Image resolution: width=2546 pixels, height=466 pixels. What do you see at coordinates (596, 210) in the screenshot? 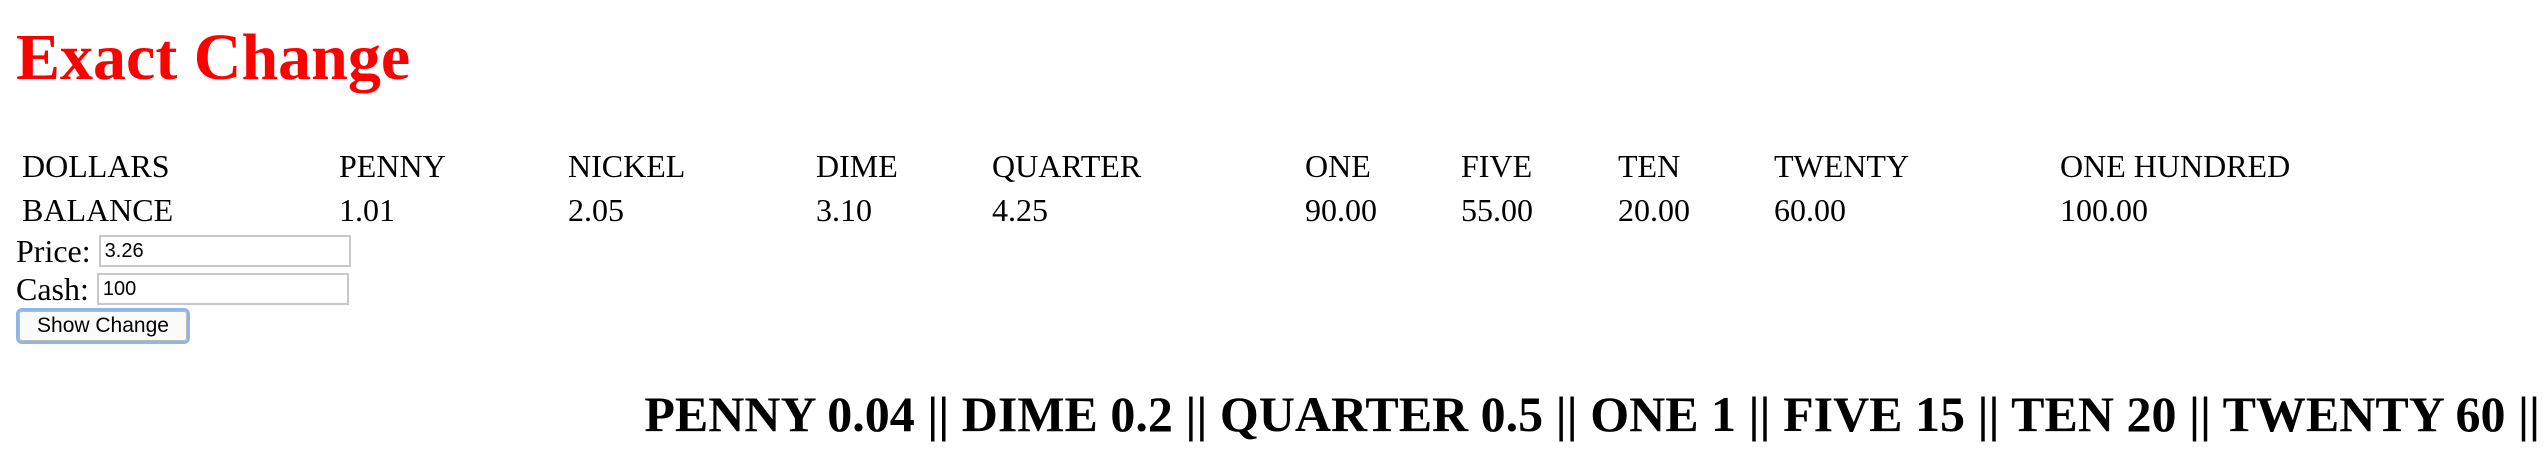
I see `balance-nickel: 2.05` at bounding box center [596, 210].